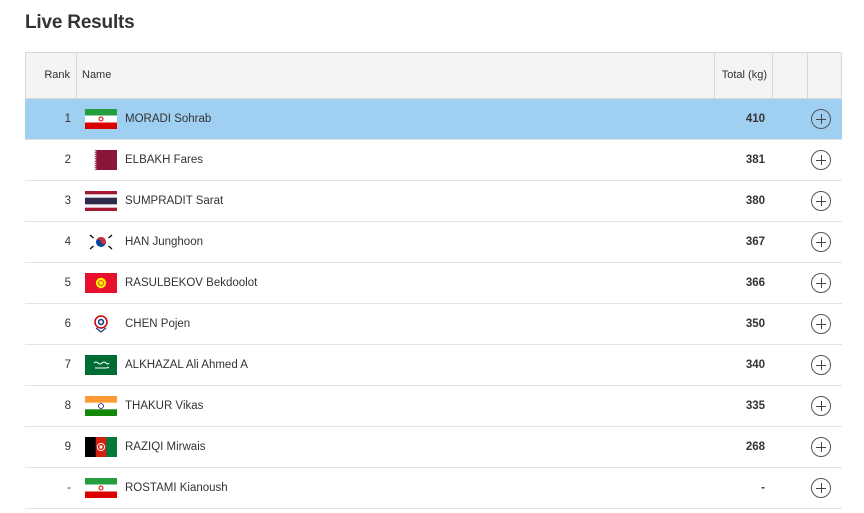 Image resolution: width=864 pixels, height=513 pixels. I want to click on name-column-header: Name, so click(96, 75).